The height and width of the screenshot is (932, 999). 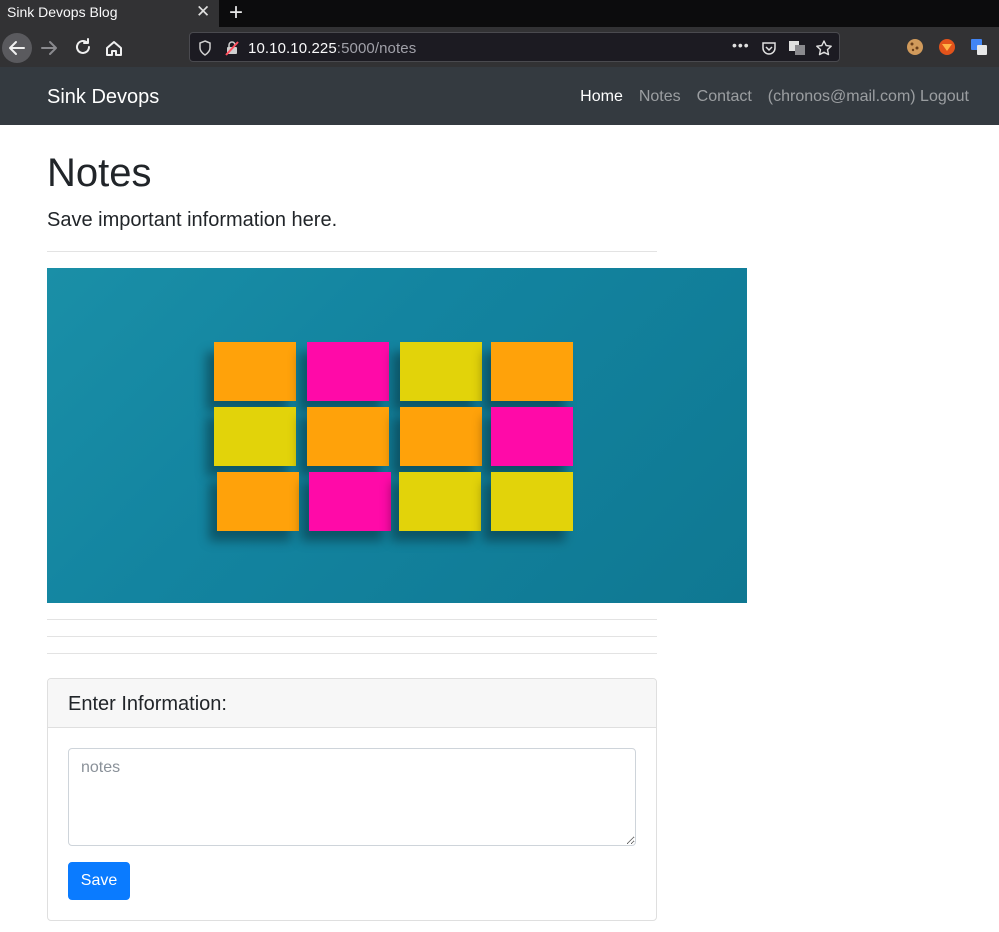 What do you see at coordinates (824, 48) in the screenshot?
I see `bookmark-star-icon` at bounding box center [824, 48].